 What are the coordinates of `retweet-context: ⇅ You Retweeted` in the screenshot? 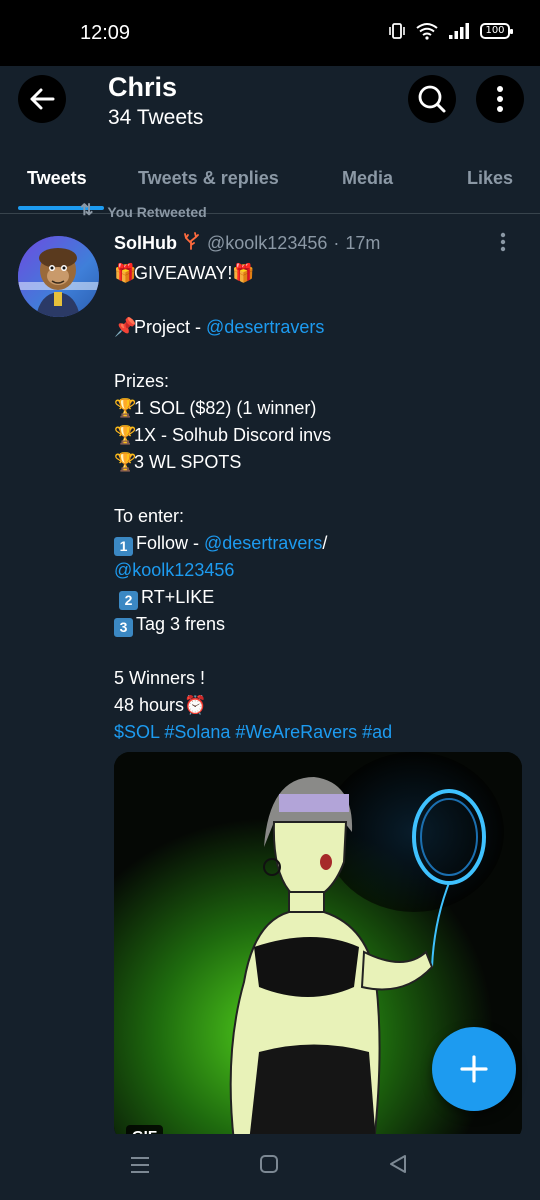 It's located at (143, 208).